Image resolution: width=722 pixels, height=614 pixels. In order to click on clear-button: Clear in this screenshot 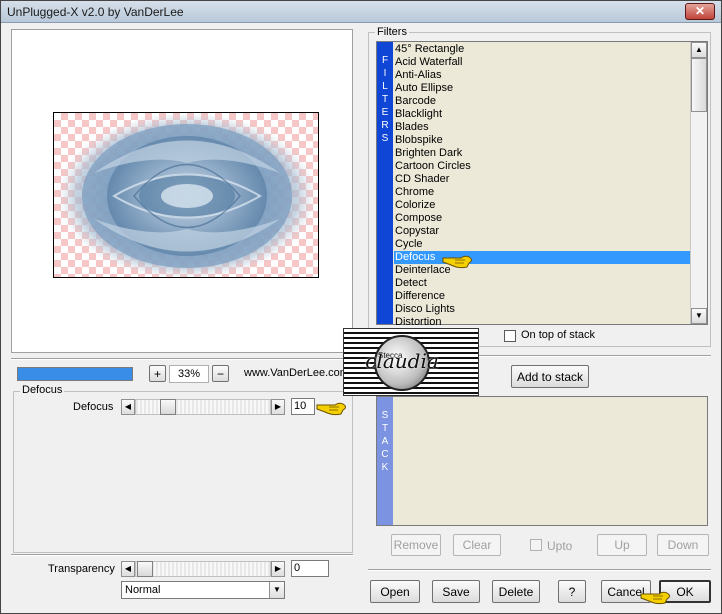, I will do `click(477, 545)`.